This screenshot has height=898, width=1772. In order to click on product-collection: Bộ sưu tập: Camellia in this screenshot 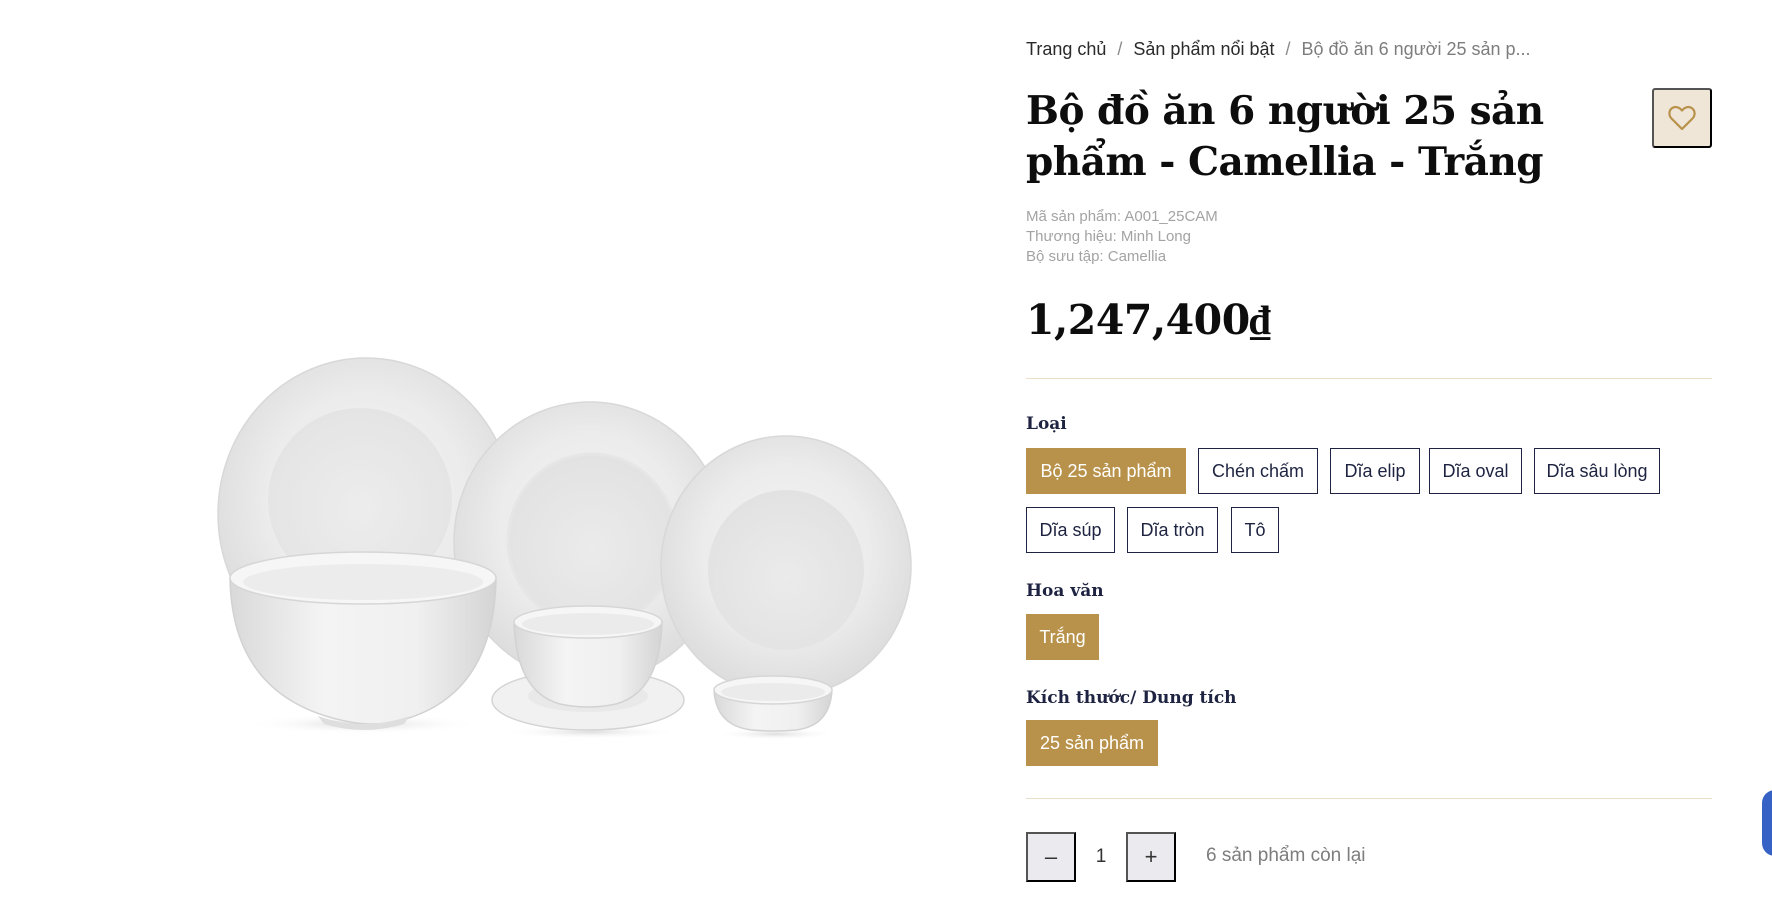, I will do `click(1096, 256)`.